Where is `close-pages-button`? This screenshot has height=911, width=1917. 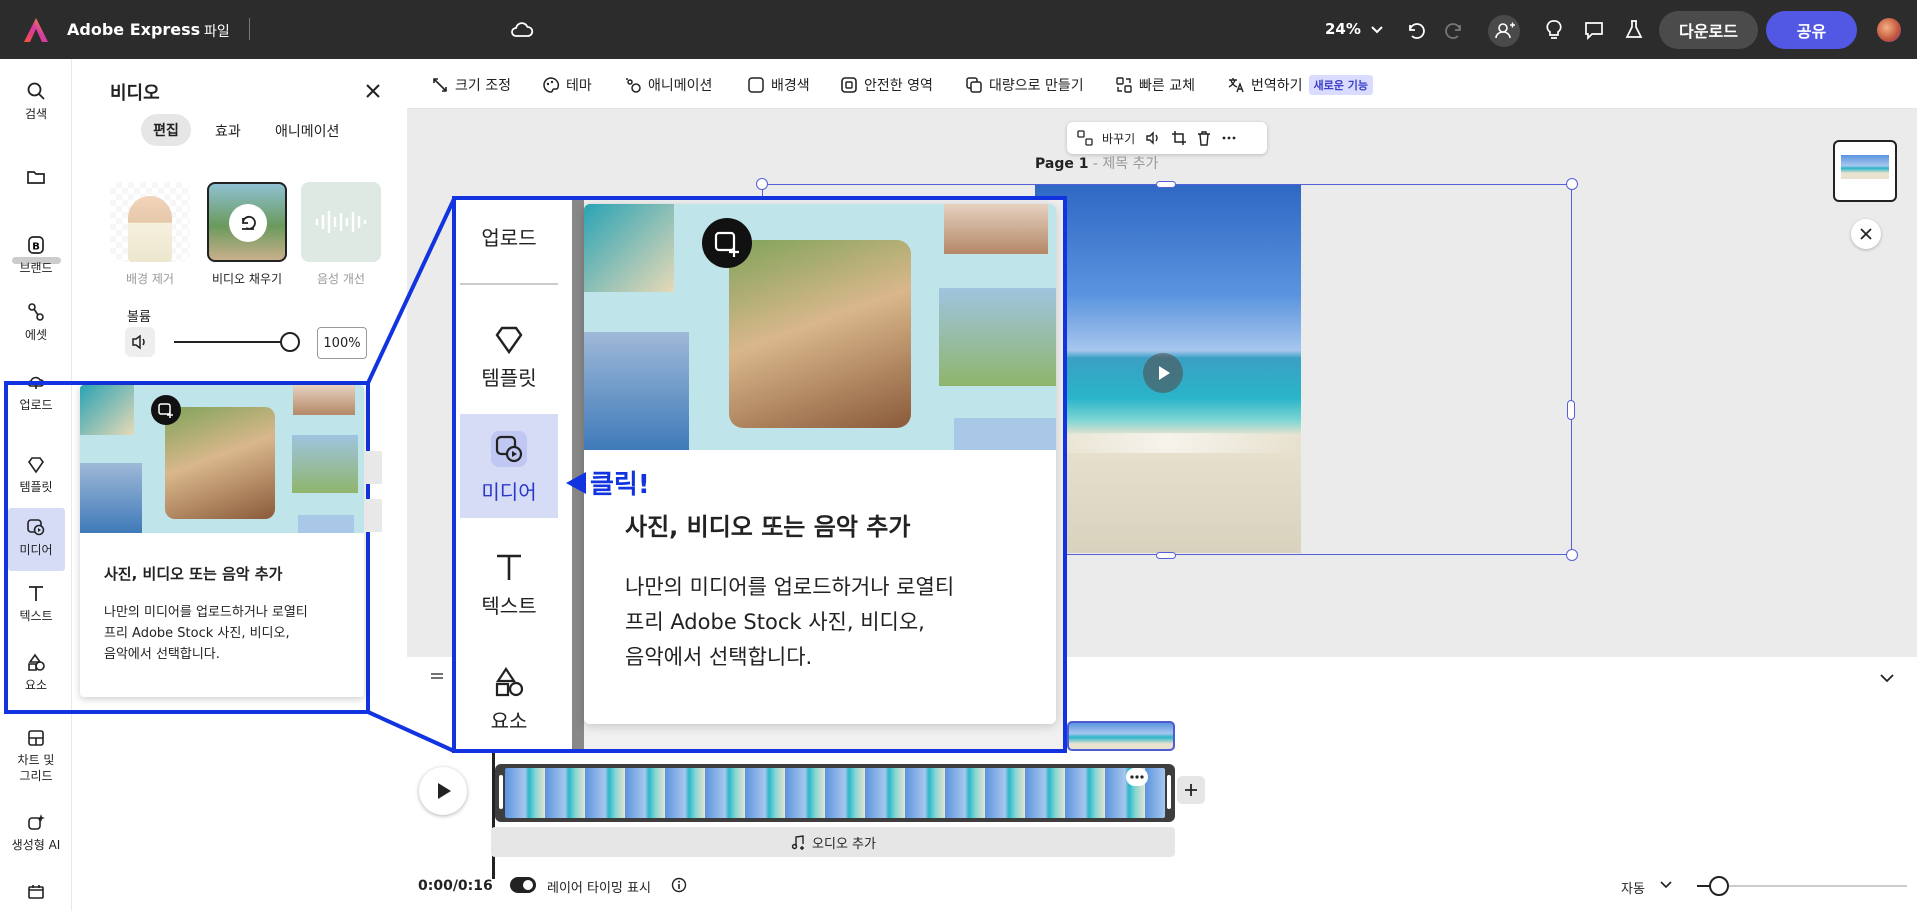 close-pages-button is located at coordinates (1866, 234).